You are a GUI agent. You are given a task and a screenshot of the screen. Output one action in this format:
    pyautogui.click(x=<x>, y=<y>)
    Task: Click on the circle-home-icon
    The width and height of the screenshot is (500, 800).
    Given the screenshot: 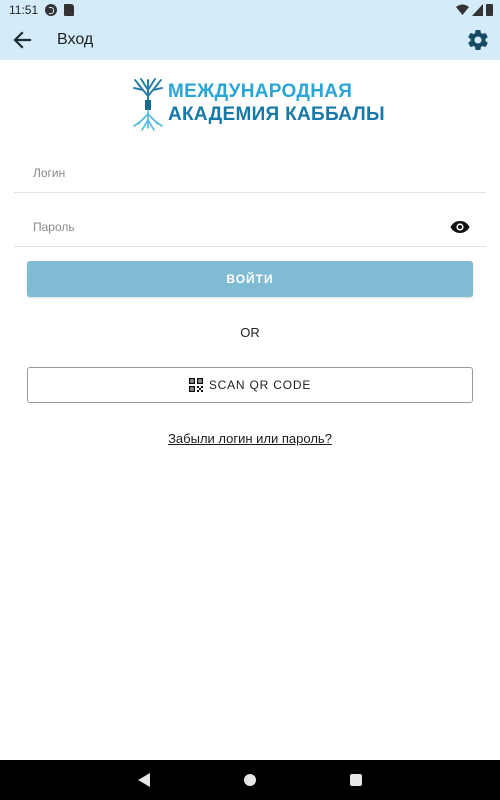 What is the action you would take?
    pyautogui.click(x=250, y=780)
    